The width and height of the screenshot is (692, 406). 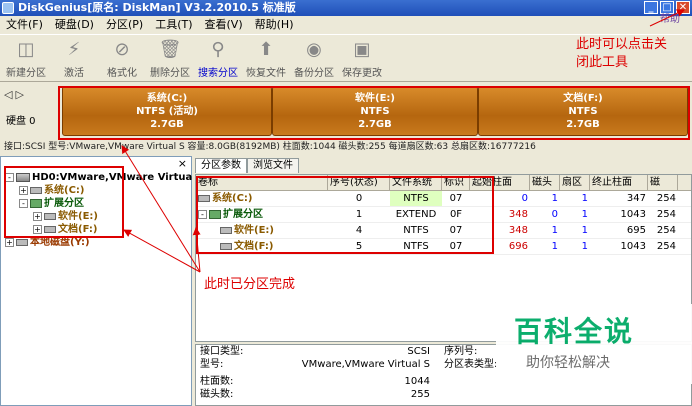 What do you see at coordinates (568, 363) in the screenshot?
I see `watermark-subtitle: 助你轻松解决` at bounding box center [568, 363].